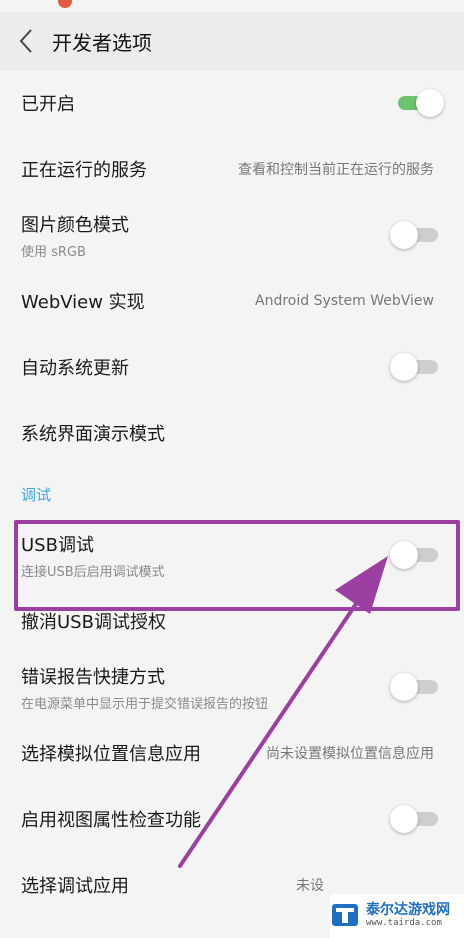 The height and width of the screenshot is (938, 464). What do you see at coordinates (53, 252) in the screenshot?
I see `row-summary: 使用 sRGB` at bounding box center [53, 252].